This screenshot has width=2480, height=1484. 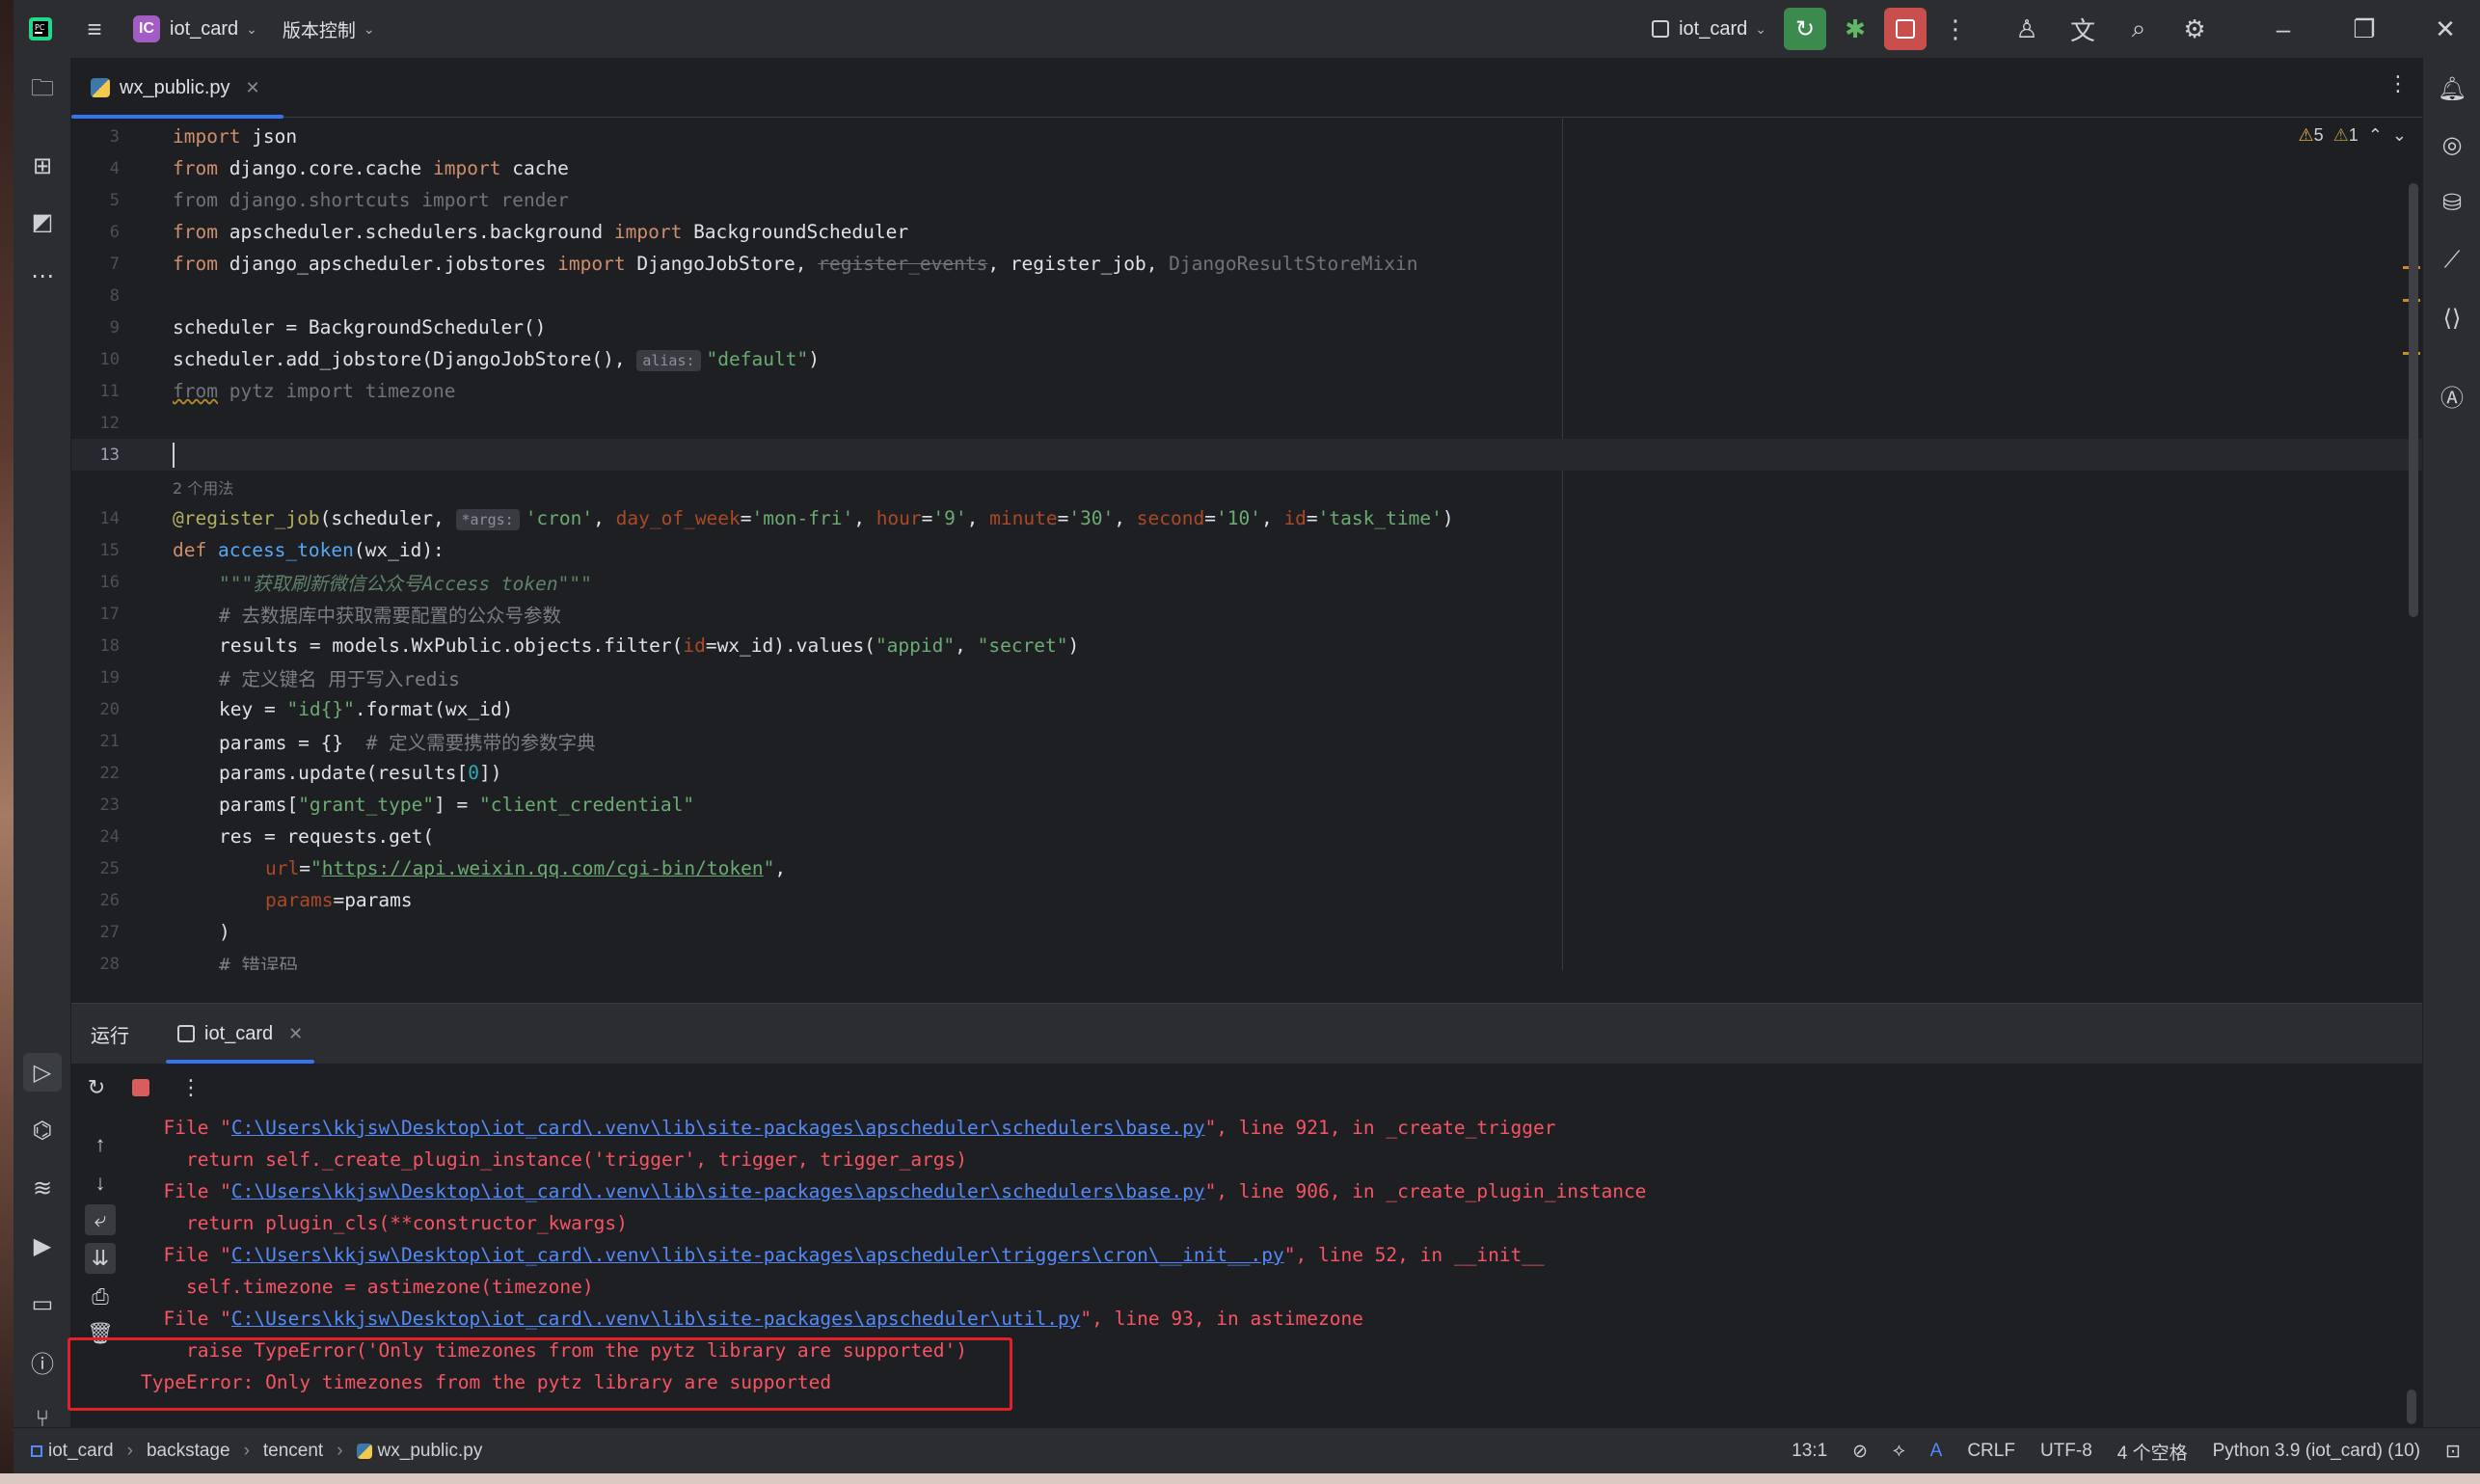 I want to click on chevron-right-icon: ›, so click(x=340, y=1450).